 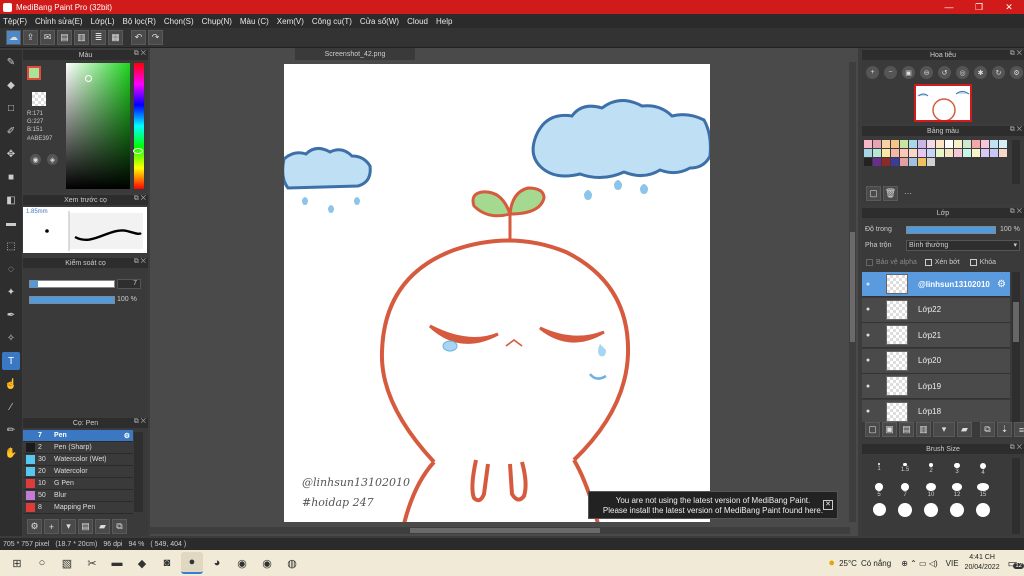 What do you see at coordinates (952, 563) in the screenshot?
I see `language-indicator: VIE` at bounding box center [952, 563].